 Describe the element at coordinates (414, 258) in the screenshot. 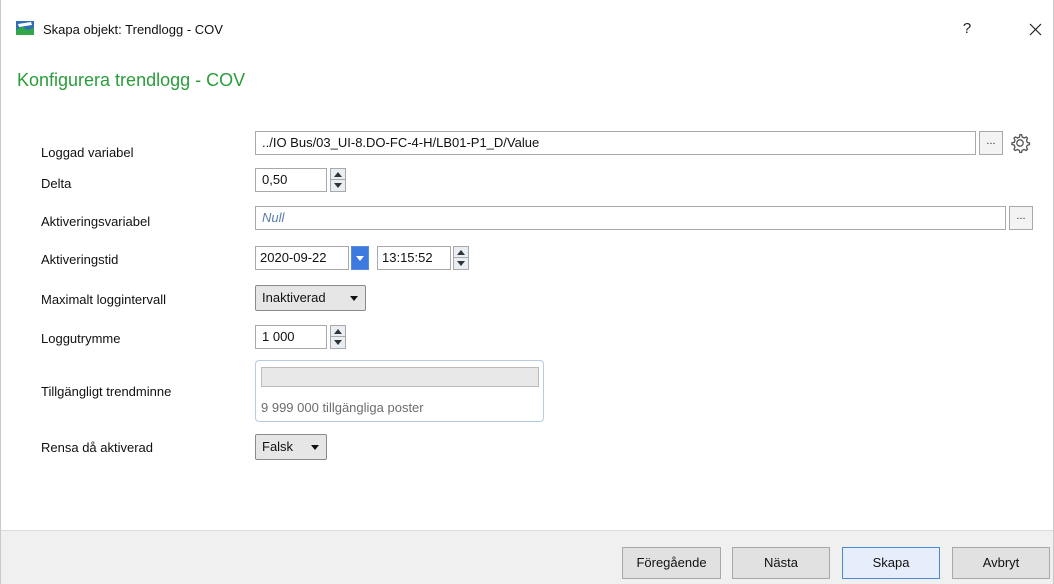

I see `activation-time-field: 13:15:52` at that location.